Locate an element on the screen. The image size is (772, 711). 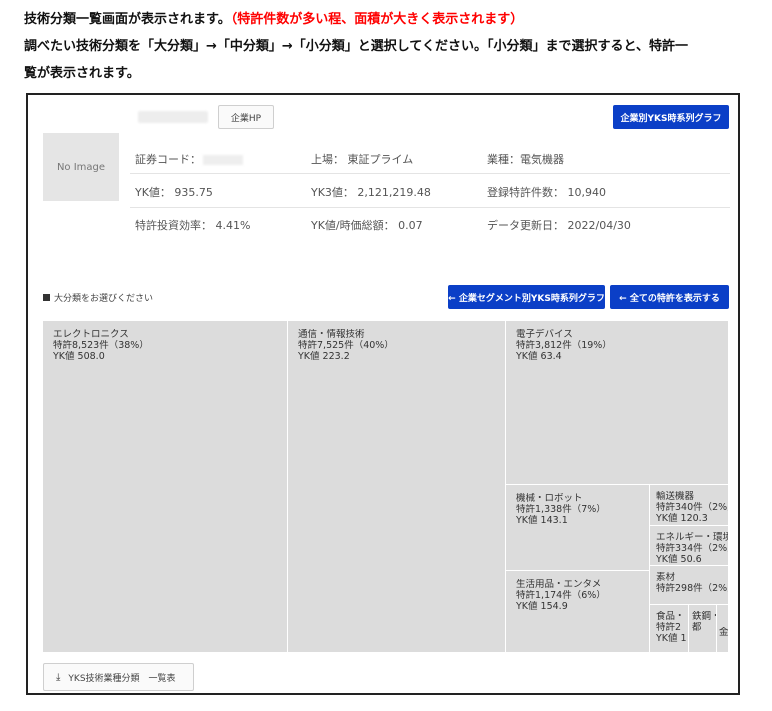
cell-yk: YK値 508.0 is located at coordinates (79, 356).